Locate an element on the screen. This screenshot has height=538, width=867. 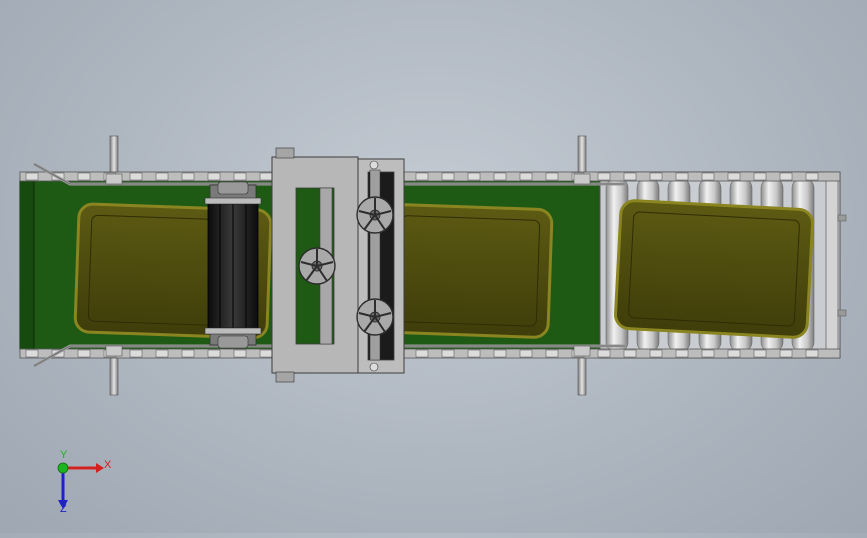
handwheel-bottom is located at coordinates (375, 317).